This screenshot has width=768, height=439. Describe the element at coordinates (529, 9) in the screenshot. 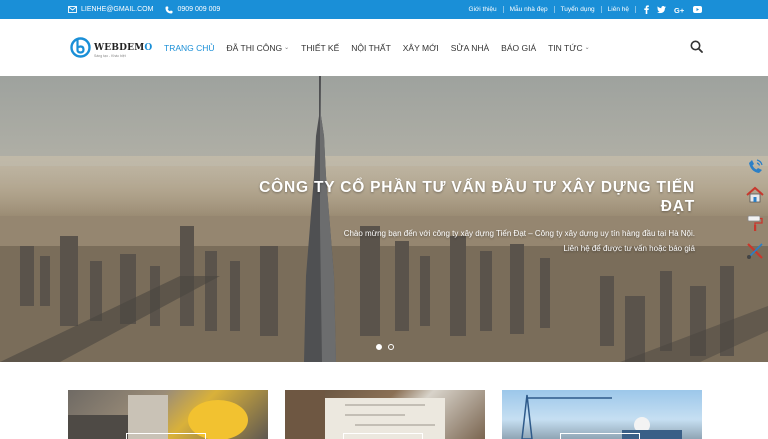

I see `top-link-house-designs: Mẫu nhà đẹp` at that location.